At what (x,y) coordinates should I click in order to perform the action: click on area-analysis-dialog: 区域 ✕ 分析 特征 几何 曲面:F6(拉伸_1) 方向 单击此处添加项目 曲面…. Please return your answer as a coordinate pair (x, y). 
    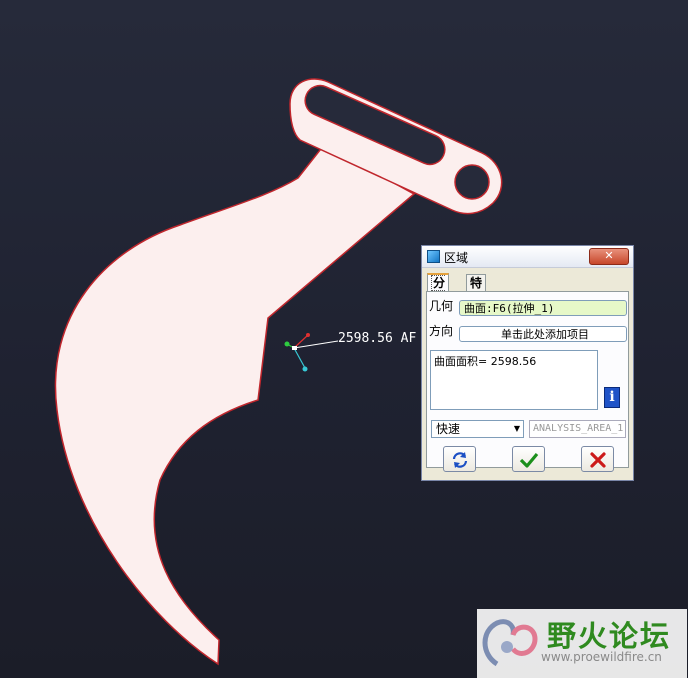
    Looking at the image, I should click on (527, 363).